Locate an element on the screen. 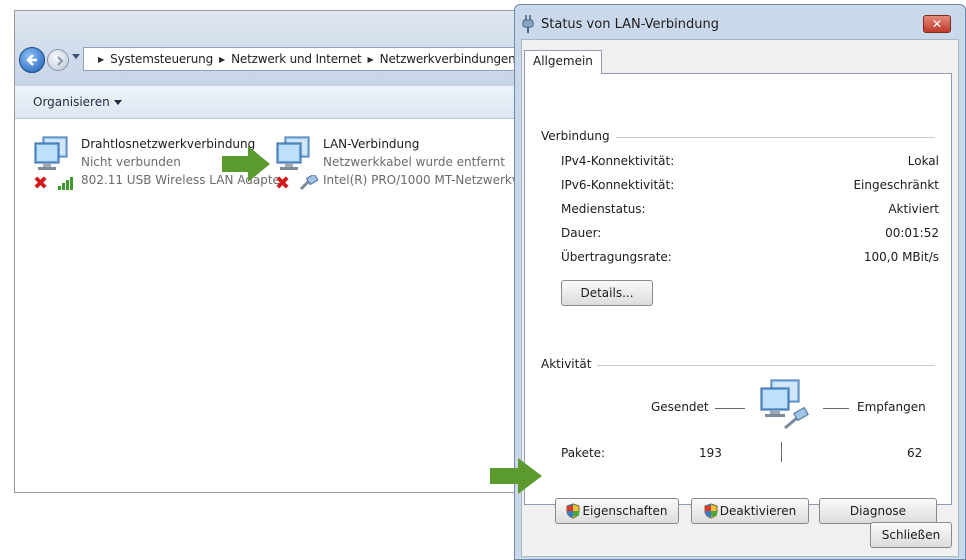  close-button-label: Schließen is located at coordinates (911, 535).